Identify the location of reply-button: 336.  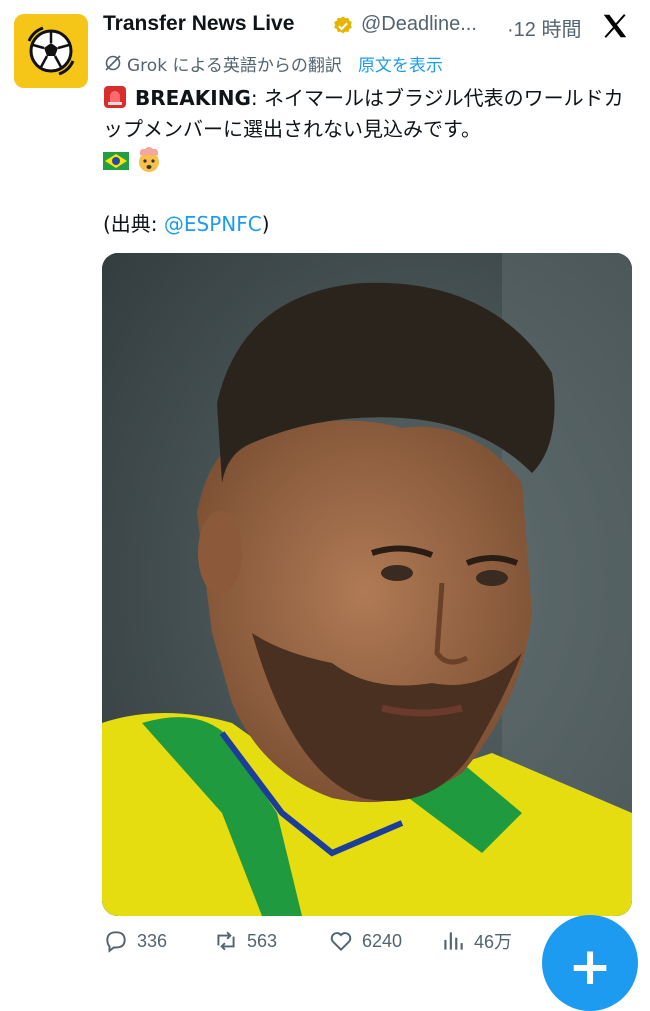
(135, 941).